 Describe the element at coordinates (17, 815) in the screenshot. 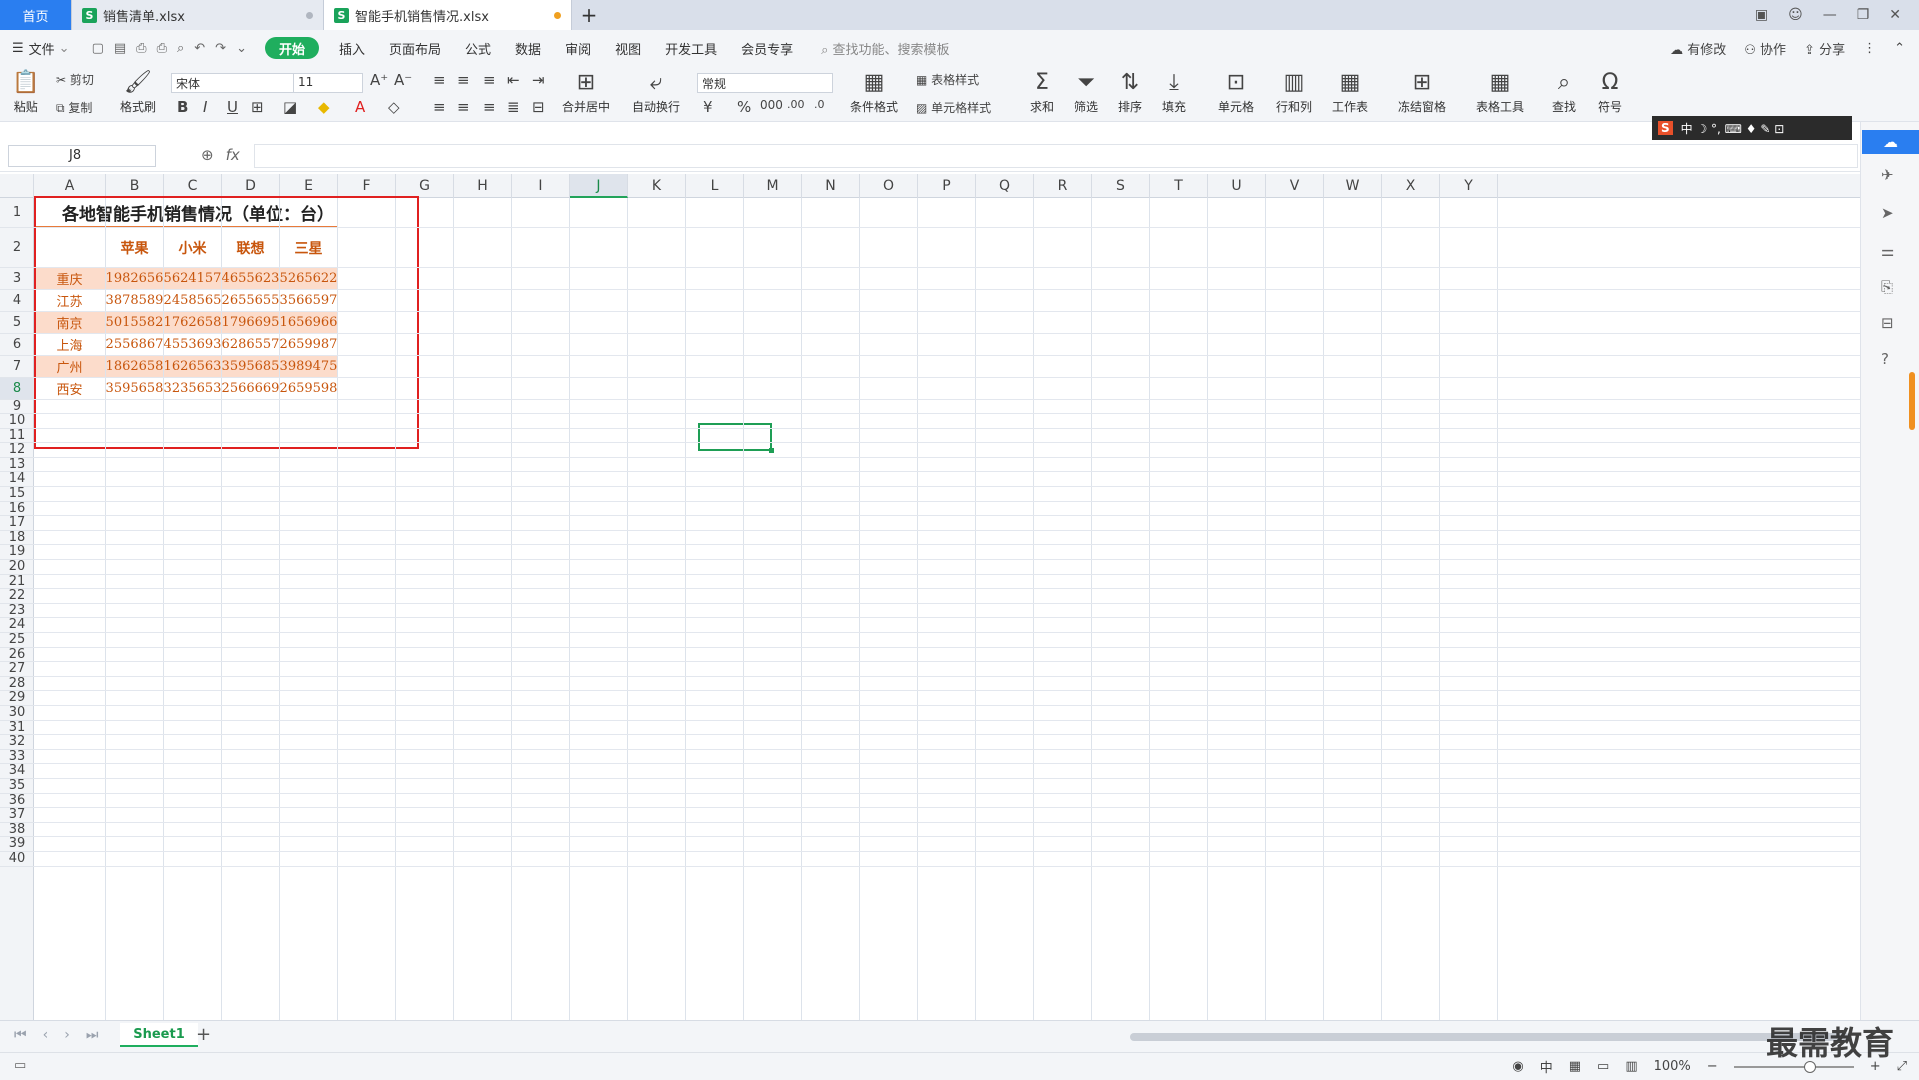

I see `row-header-37: 37` at that location.